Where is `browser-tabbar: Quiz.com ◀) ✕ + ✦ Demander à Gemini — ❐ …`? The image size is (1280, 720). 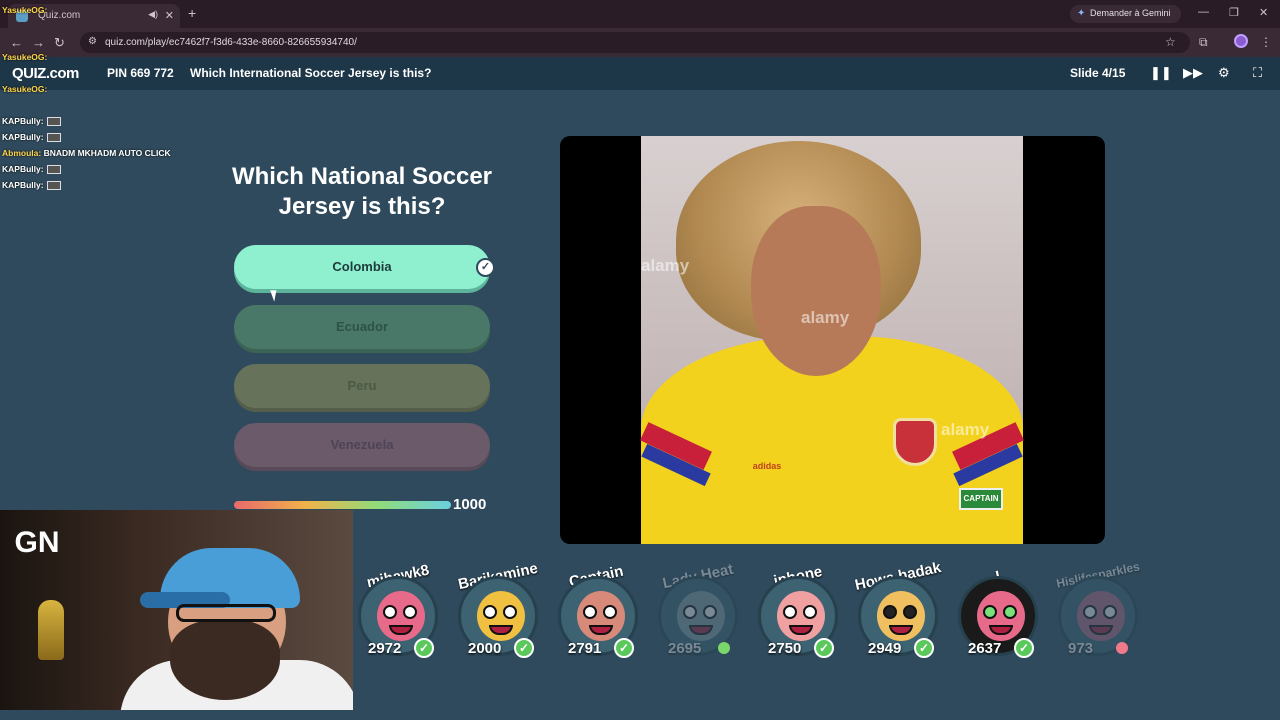 browser-tabbar: Quiz.com ◀) ✕ + ✦ Demander à Gemini — ❐ … is located at coordinates (640, 14).